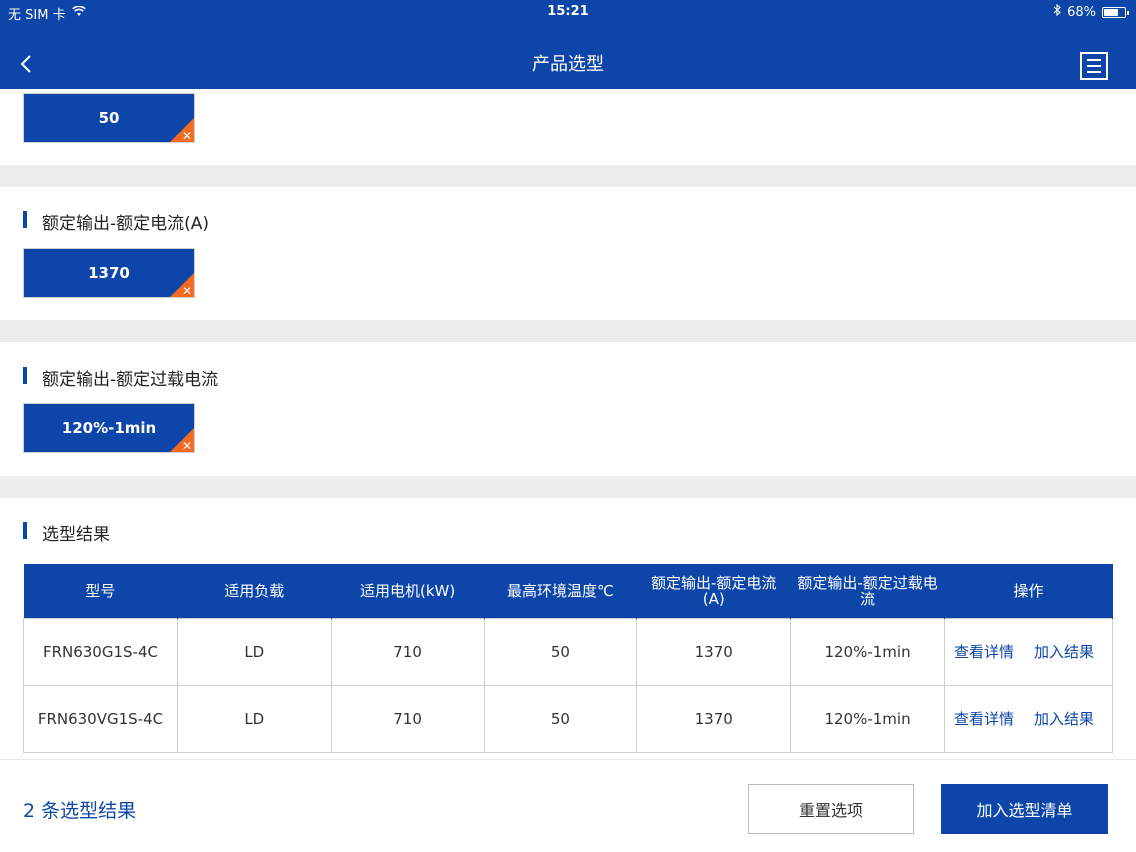  Describe the element at coordinates (254, 591) in the screenshot. I see `column-header: 适用负载` at that location.